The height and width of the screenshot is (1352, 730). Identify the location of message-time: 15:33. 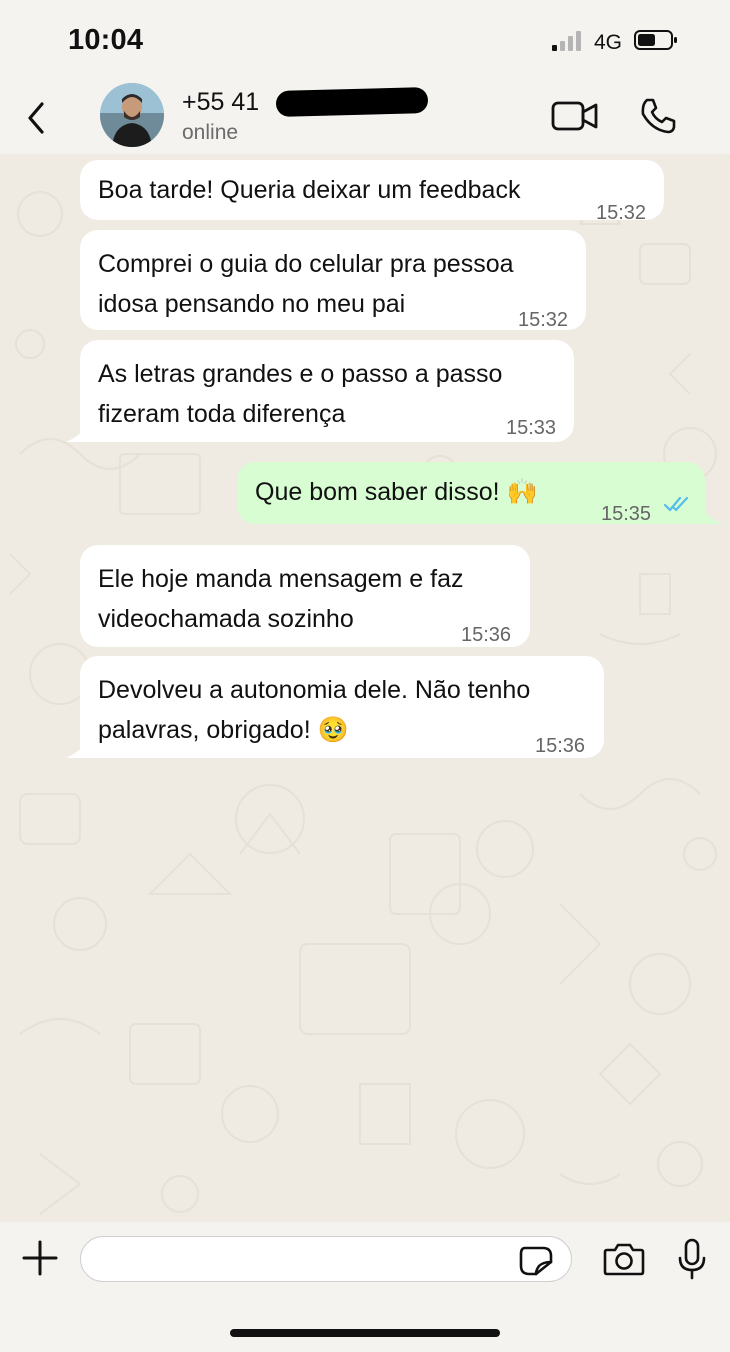
(531, 428).